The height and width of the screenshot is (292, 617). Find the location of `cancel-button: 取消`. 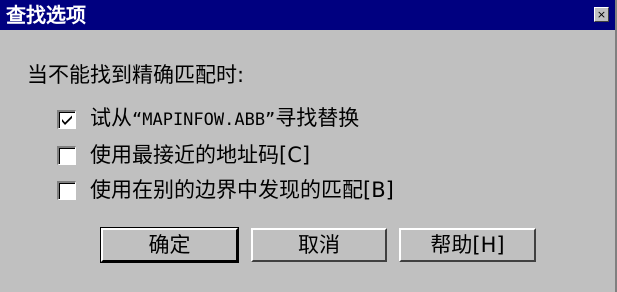

cancel-button: 取消 is located at coordinates (319, 245).